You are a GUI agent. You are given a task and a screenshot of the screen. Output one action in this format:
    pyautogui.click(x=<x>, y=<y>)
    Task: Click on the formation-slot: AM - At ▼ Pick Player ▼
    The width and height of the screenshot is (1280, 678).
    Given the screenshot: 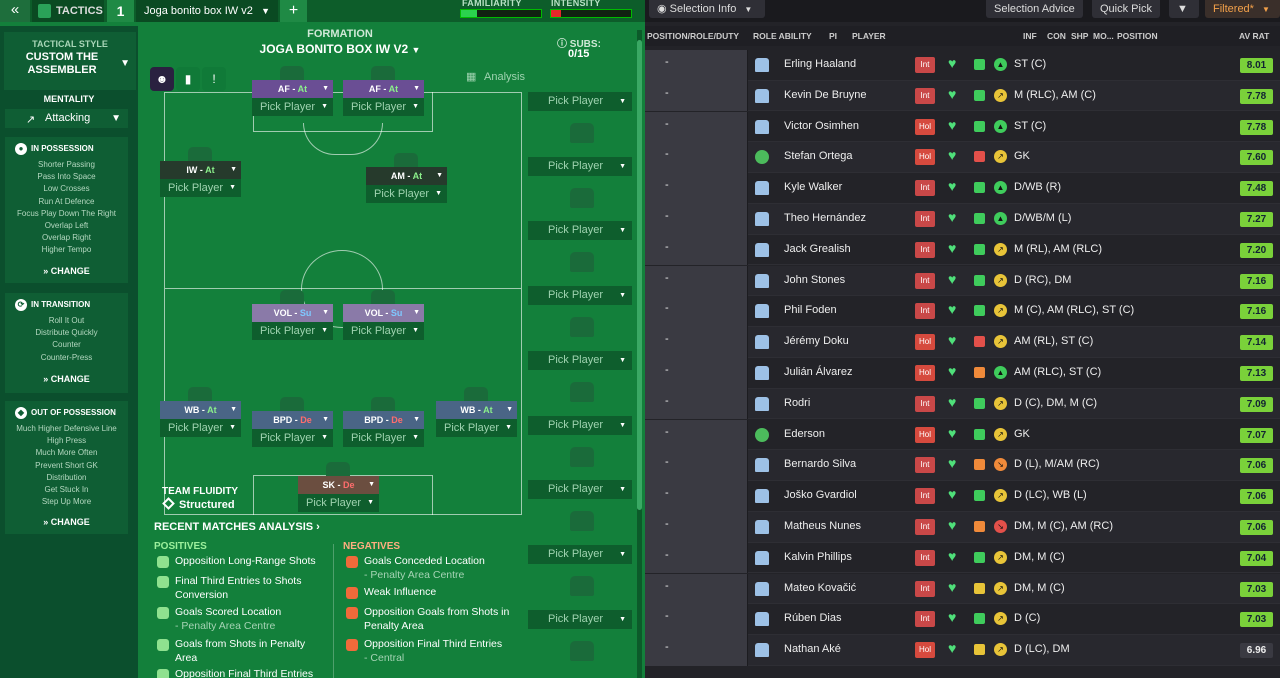 What is the action you would take?
    pyautogui.click(x=406, y=178)
    